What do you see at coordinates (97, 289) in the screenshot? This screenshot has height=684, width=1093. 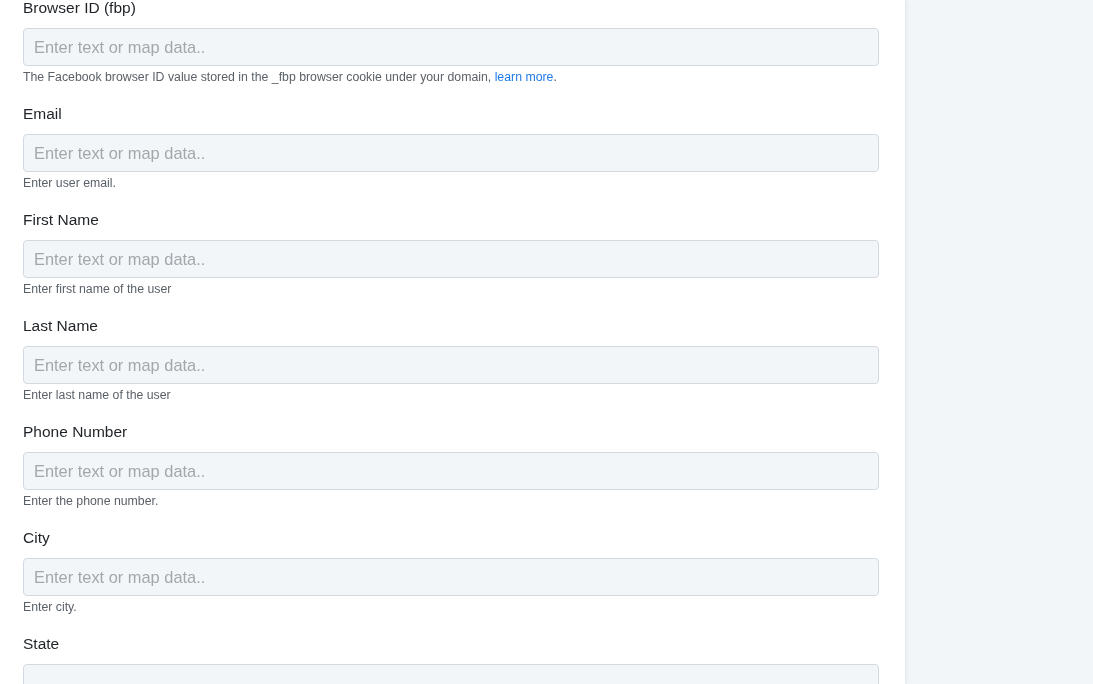 I see `help-text: Enter first name of the user` at bounding box center [97, 289].